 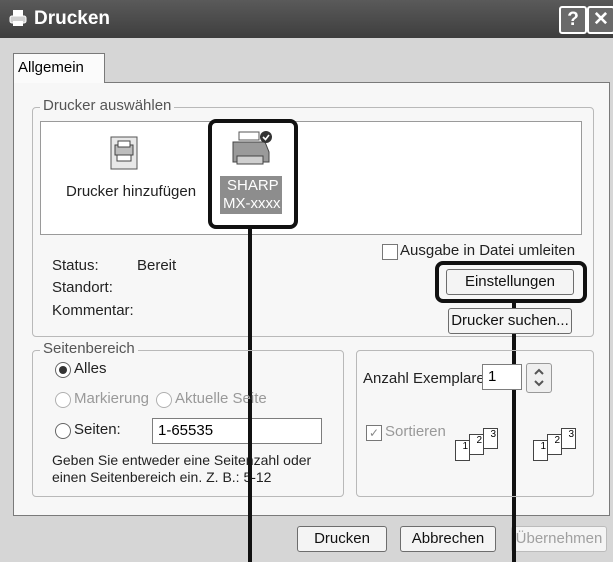 I want to click on title-bar: Drucken ? ✕, so click(x=306, y=19).